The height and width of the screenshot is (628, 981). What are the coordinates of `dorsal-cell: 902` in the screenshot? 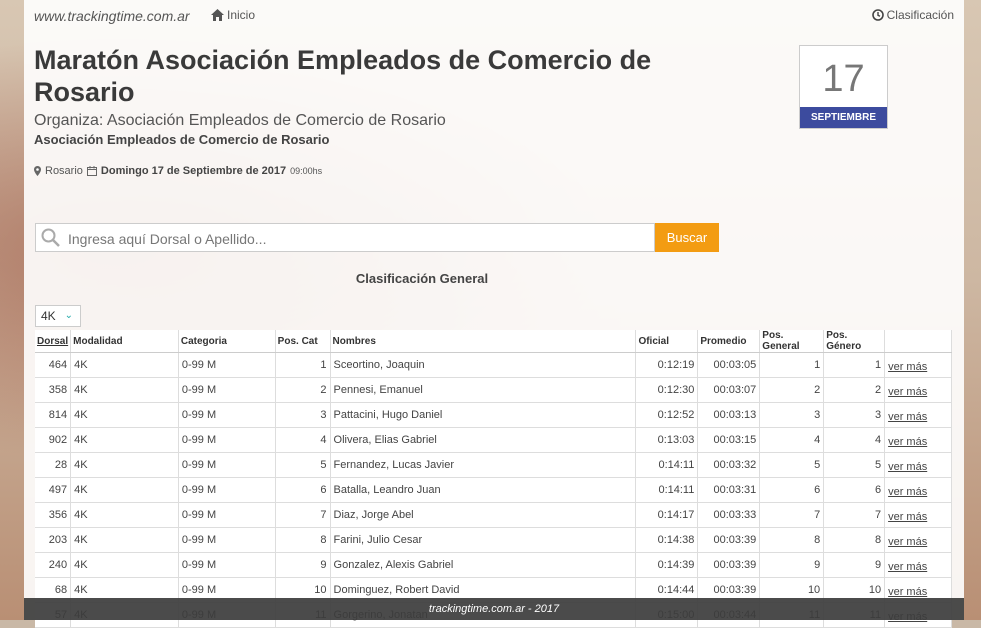 It's located at (53, 440).